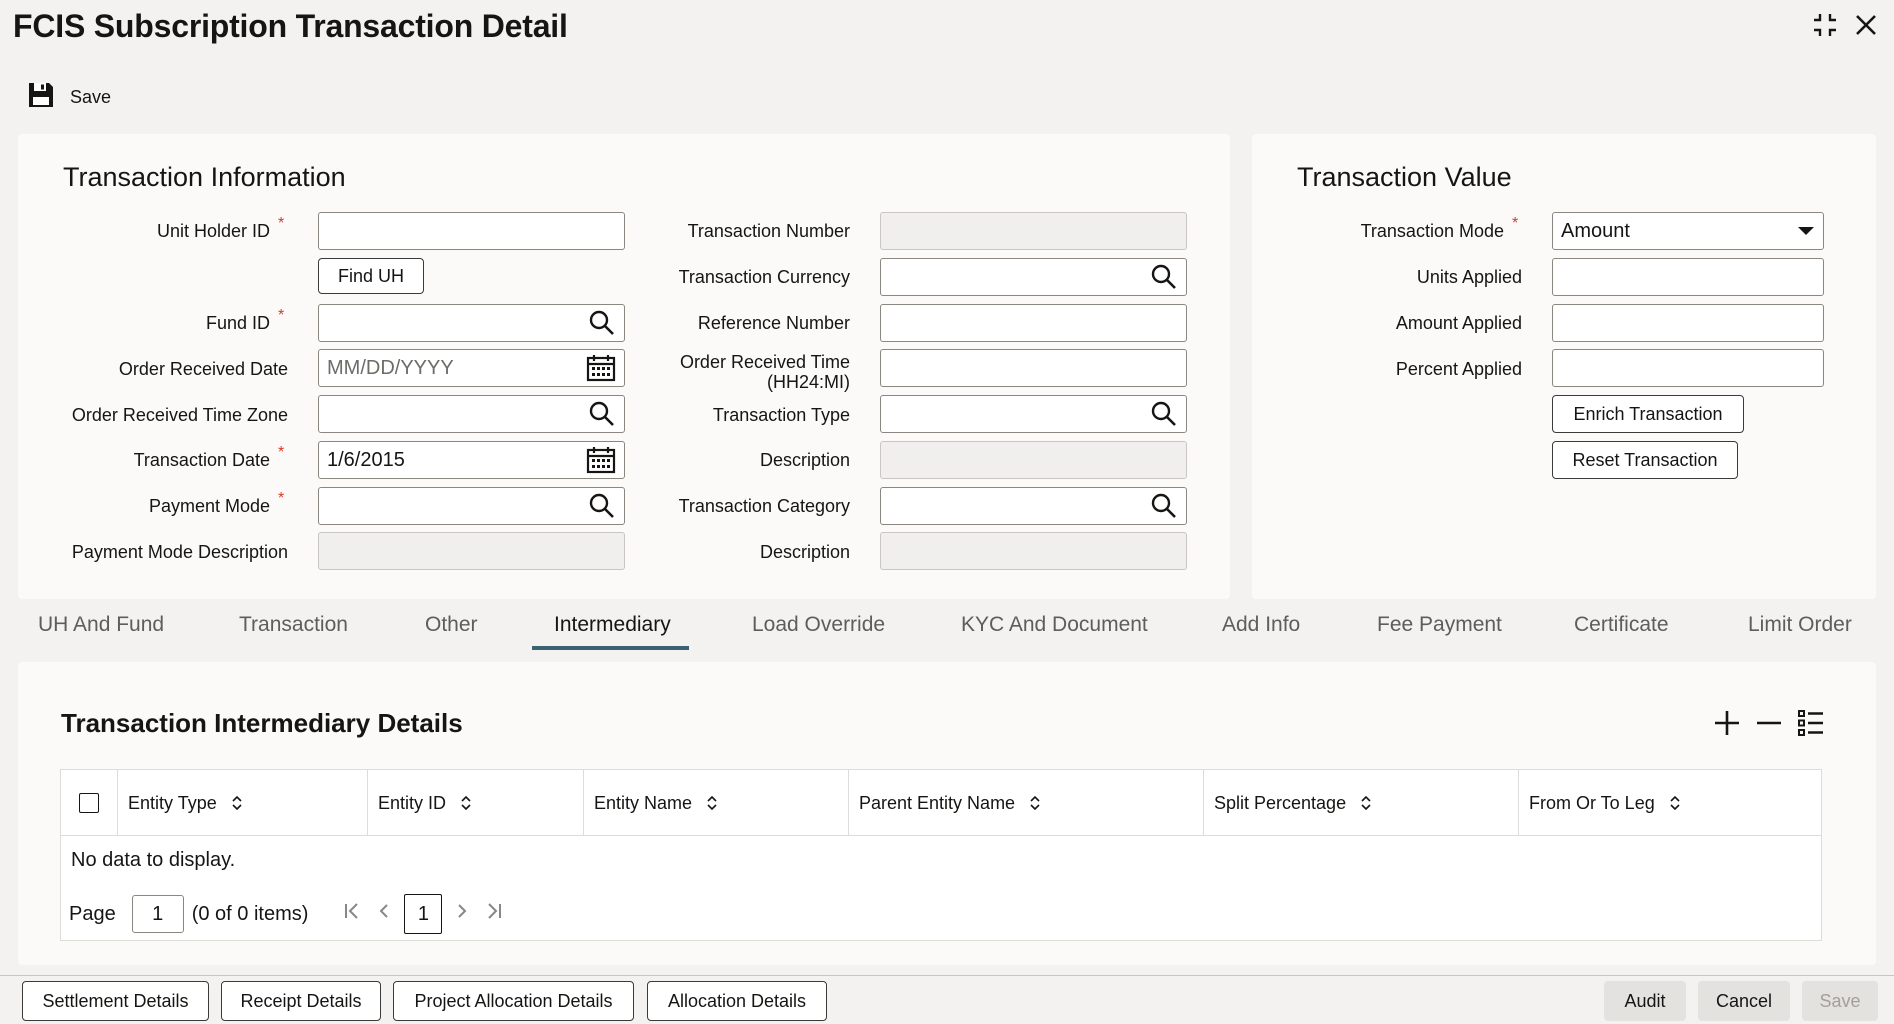 The image size is (1894, 1024). I want to click on order-received-date-input: MM/DD/YYYY, so click(471, 368).